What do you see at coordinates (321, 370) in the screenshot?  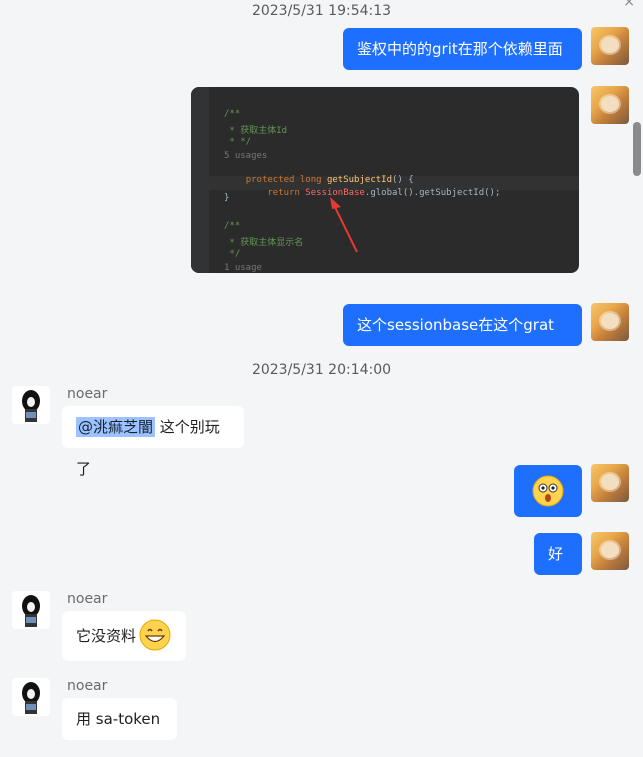 I see `timestamp: 2023/5/31 20:14:00` at bounding box center [321, 370].